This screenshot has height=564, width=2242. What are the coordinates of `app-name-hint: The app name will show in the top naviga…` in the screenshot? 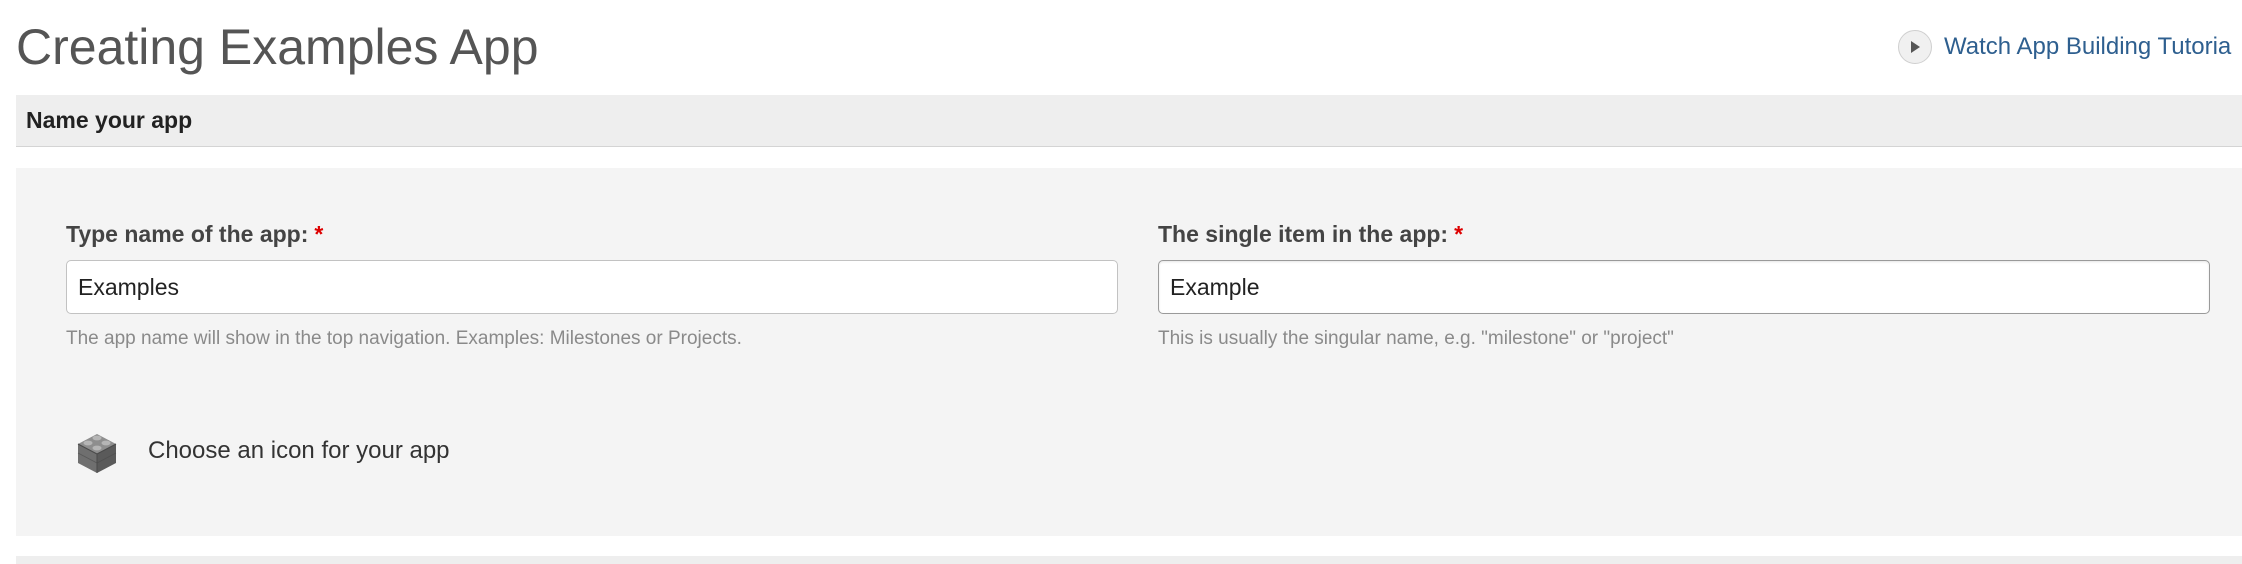 It's located at (404, 338).